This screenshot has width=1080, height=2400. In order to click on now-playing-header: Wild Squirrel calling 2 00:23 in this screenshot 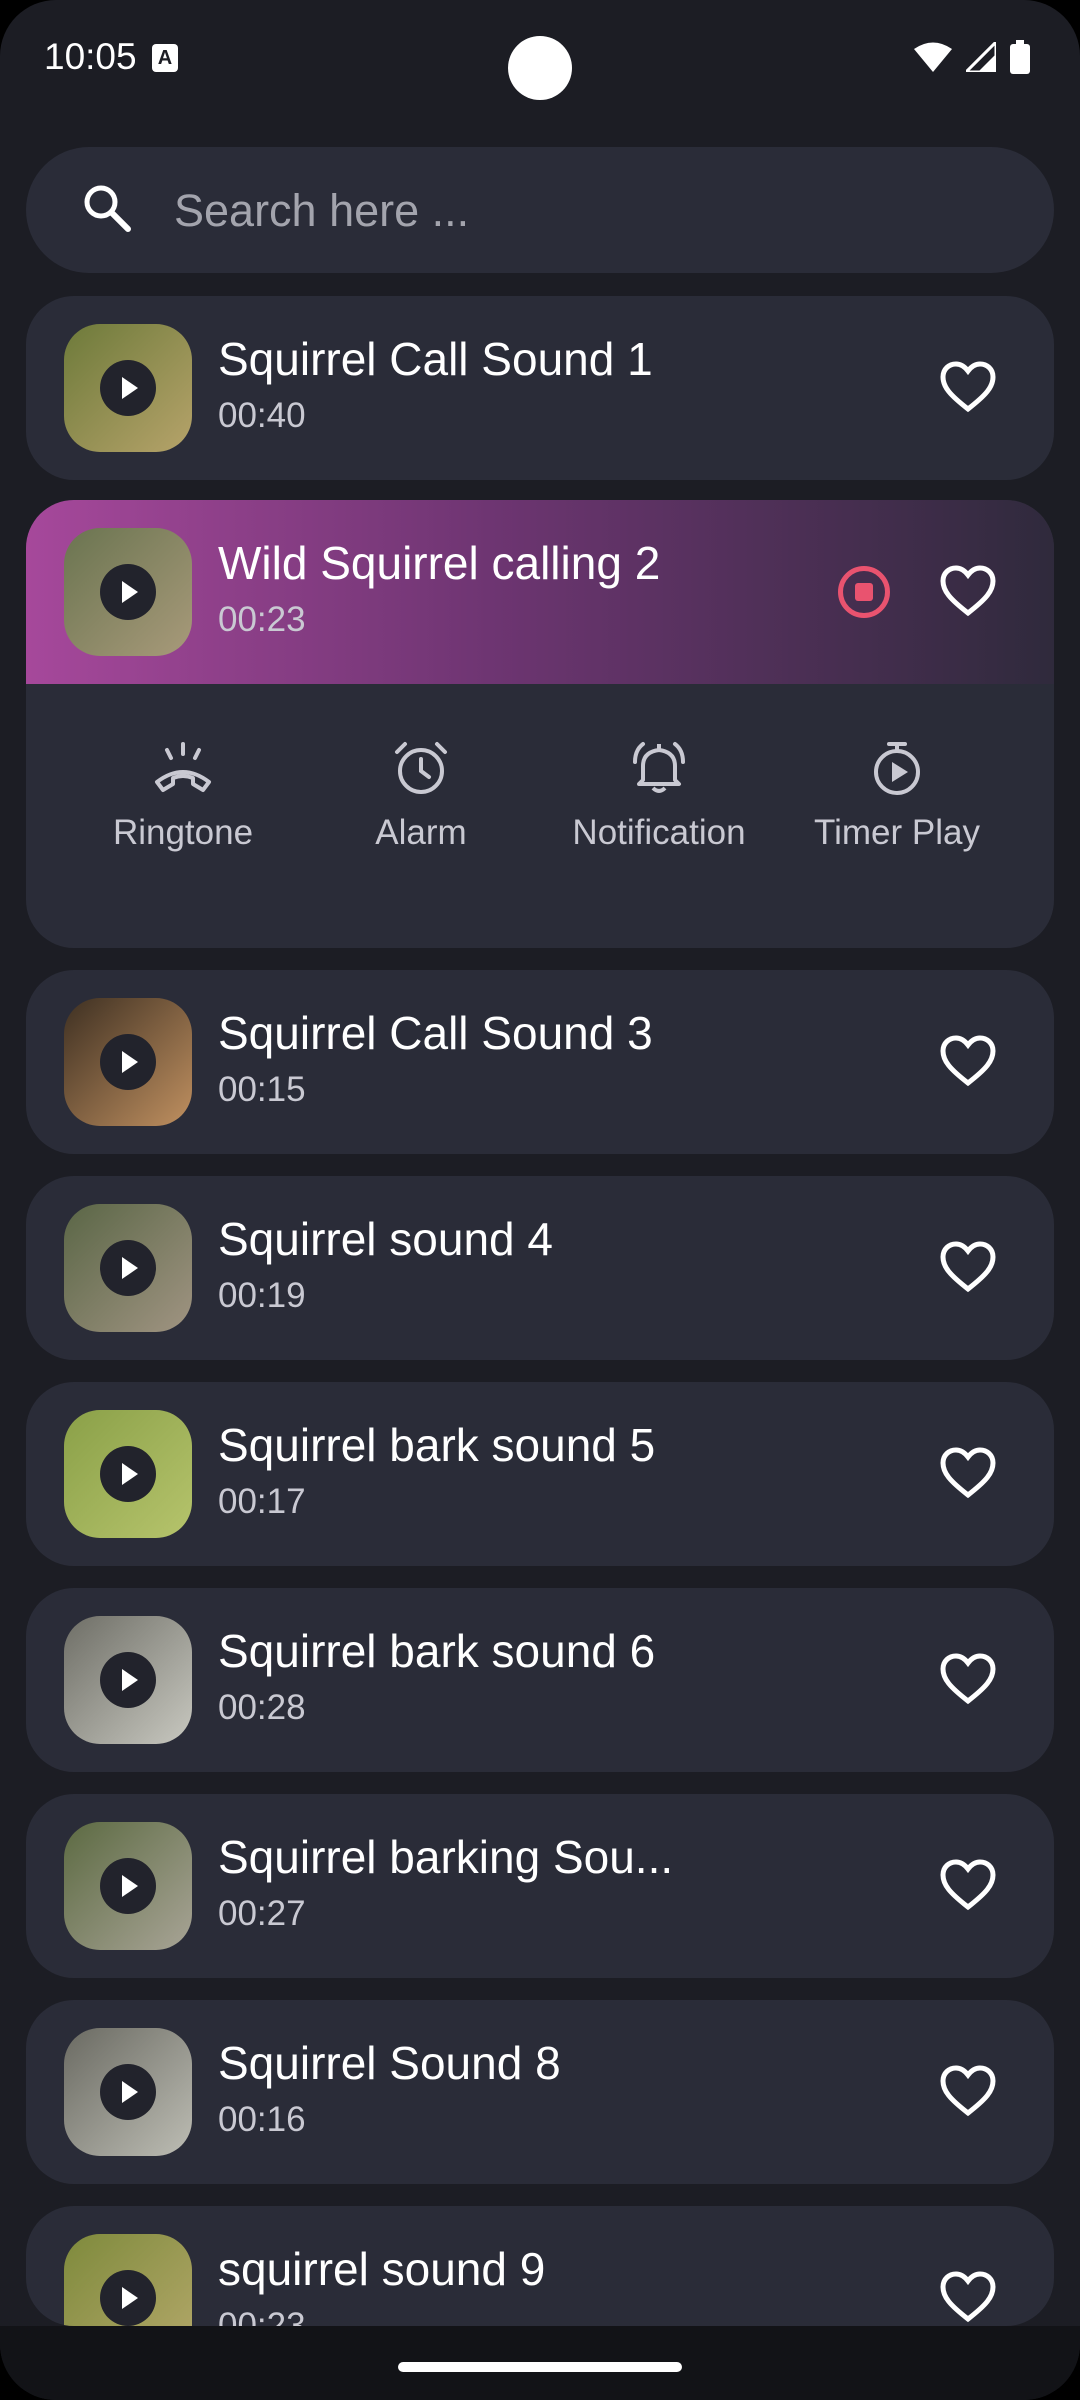, I will do `click(540, 592)`.